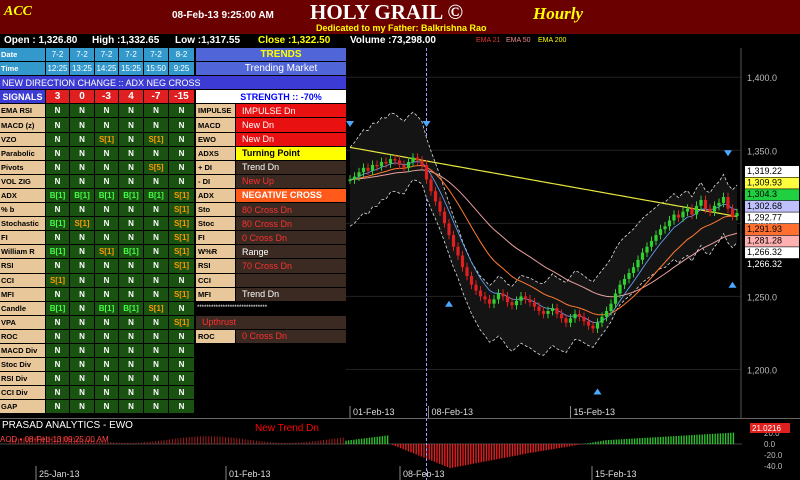  What do you see at coordinates (82, 55) in the screenshot?
I see `date-cell: 7-2` at bounding box center [82, 55].